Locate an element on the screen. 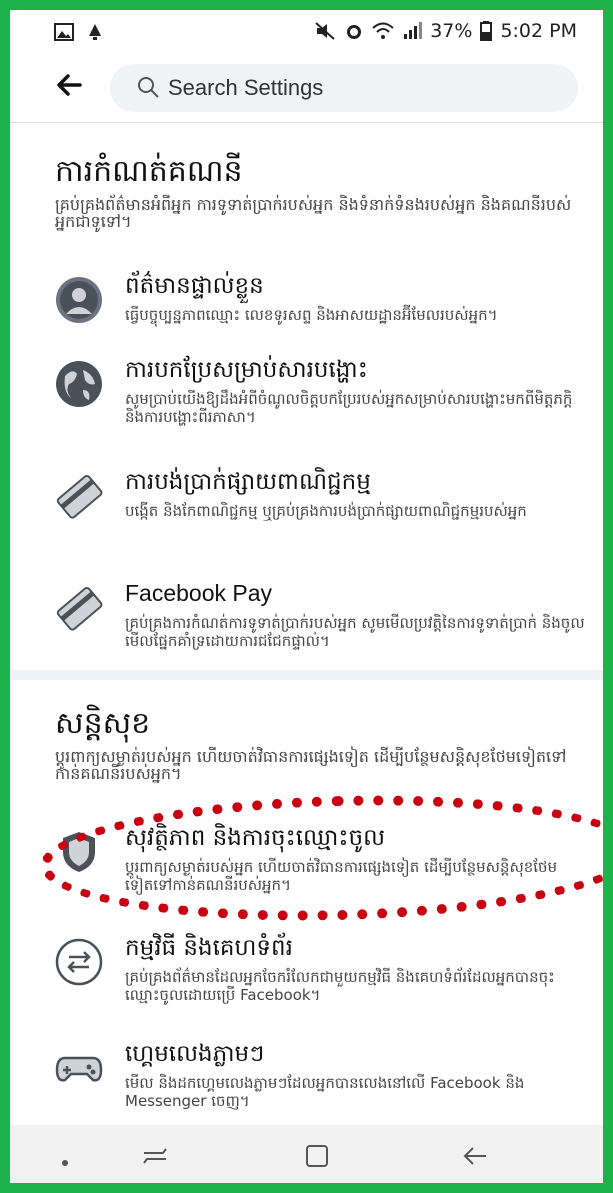  section-title: ការកំណត់គណនី is located at coordinates (149, 171).